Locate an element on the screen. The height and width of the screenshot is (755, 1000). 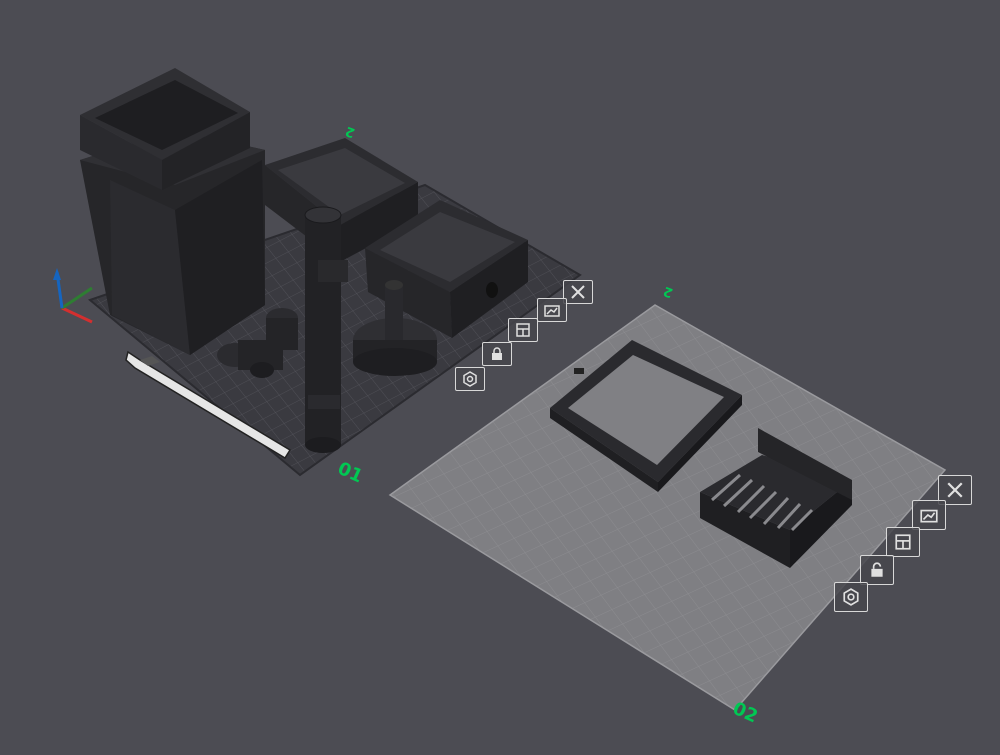
plate-01-arrange-button is located at coordinates (523, 330).